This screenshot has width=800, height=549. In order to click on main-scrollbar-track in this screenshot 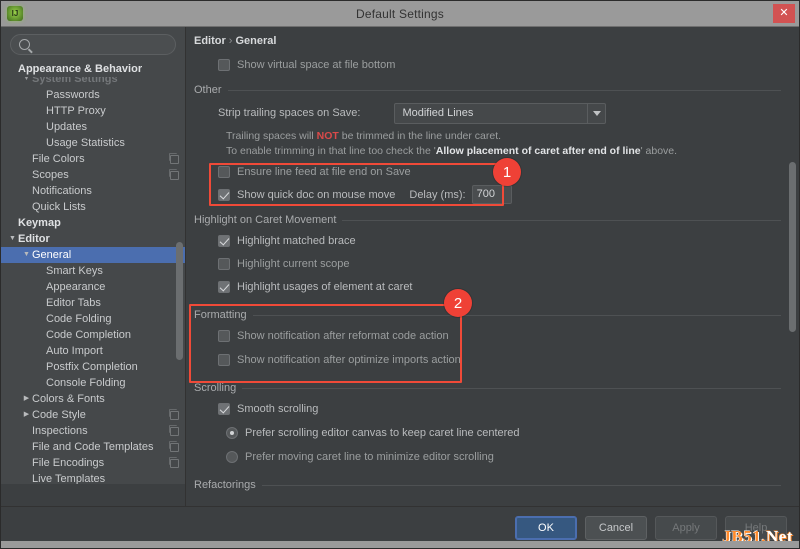, I will do `click(792, 266)`.